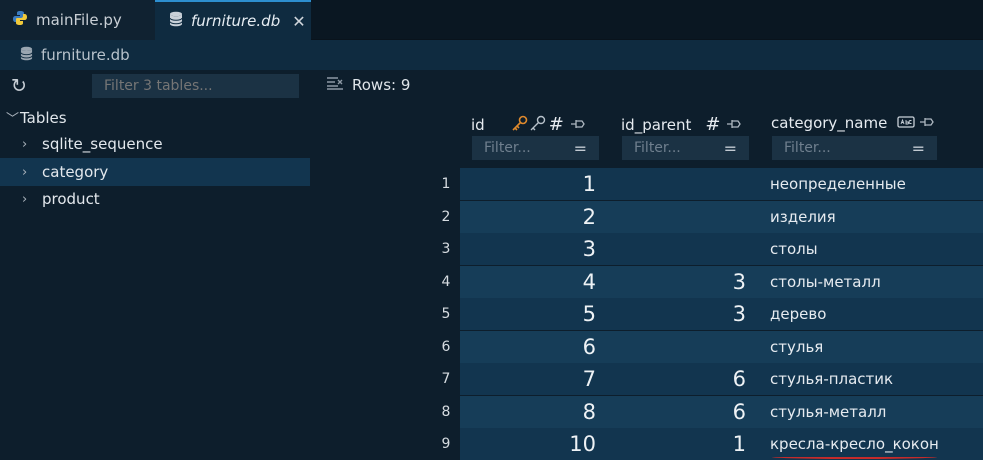 This screenshot has height=460, width=983. What do you see at coordinates (876, 314) in the screenshot?
I see `cell-category-name: дерево` at bounding box center [876, 314].